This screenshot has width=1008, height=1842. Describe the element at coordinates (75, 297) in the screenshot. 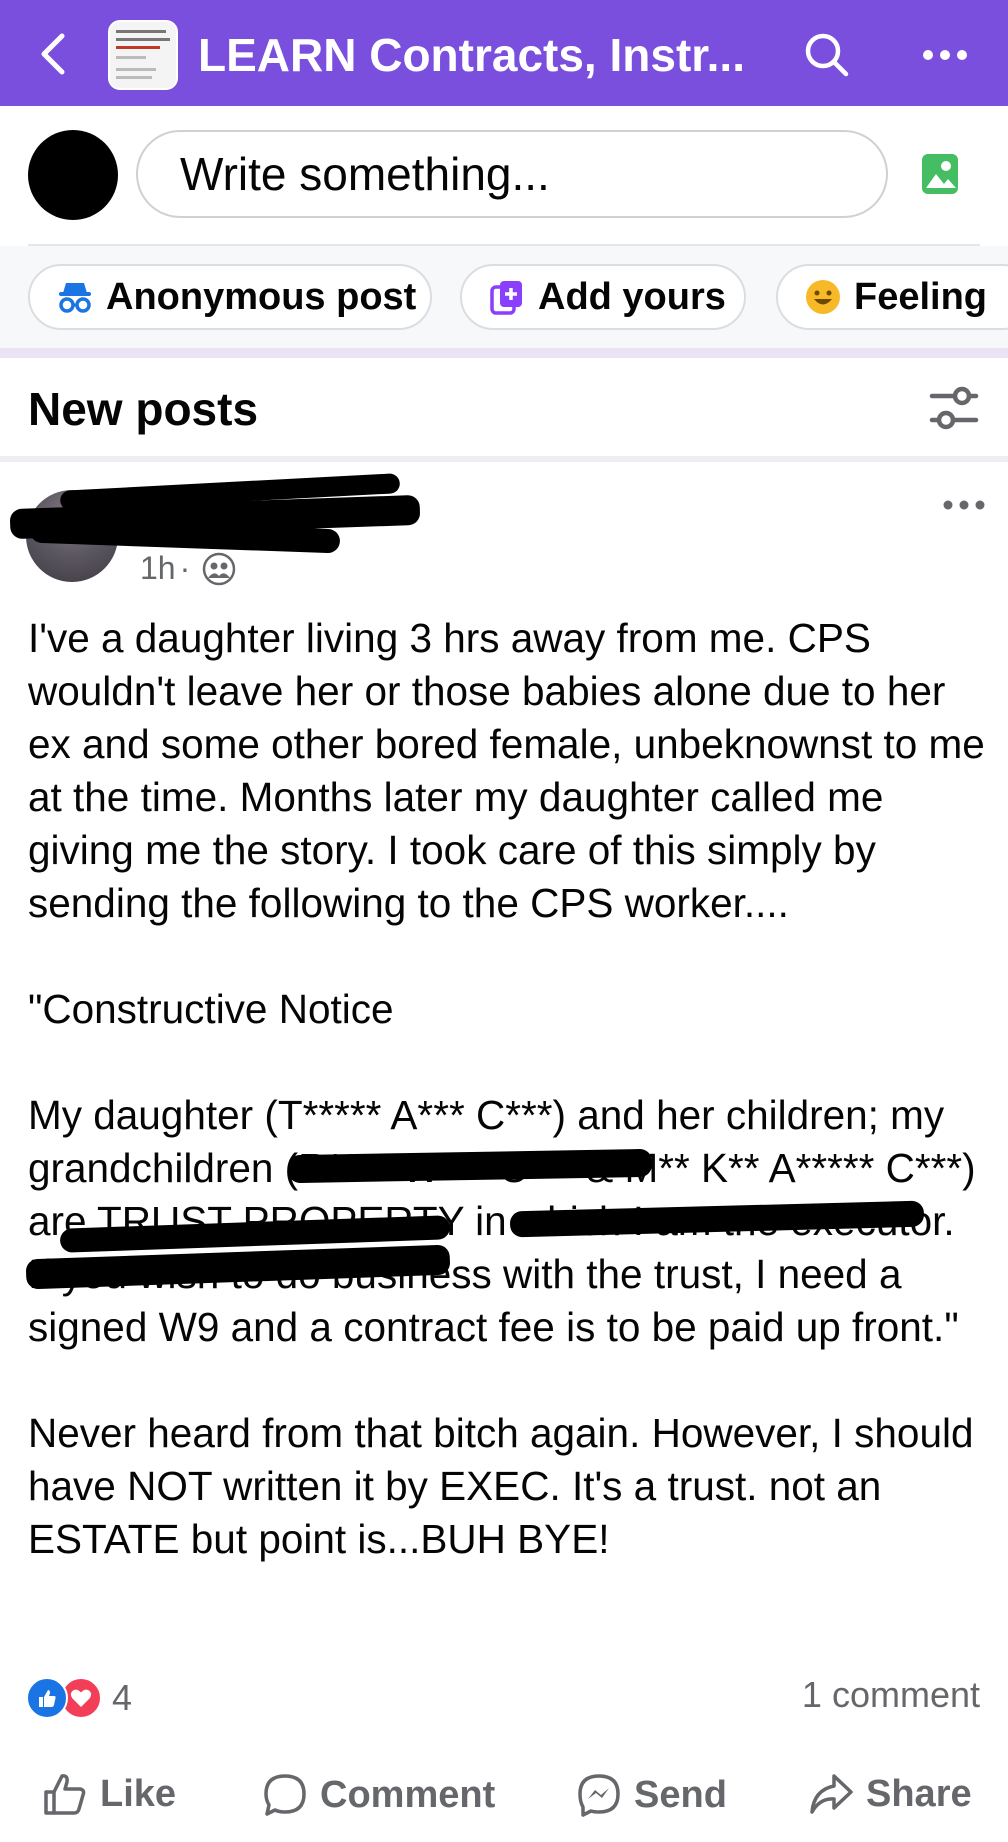

I see `anonymous-icon` at that location.